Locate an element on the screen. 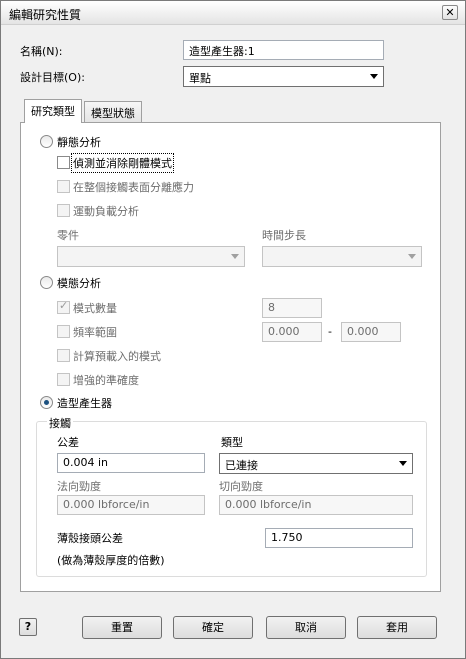 The height and width of the screenshot is (659, 466). motion-load-label: 運動負載分析 is located at coordinates (106, 211).